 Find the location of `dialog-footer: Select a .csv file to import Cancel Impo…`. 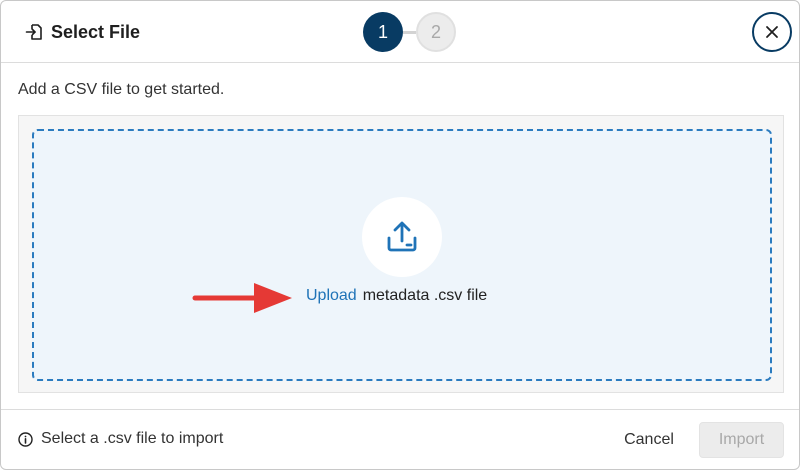

dialog-footer: Select a .csv file to import Cancel Impo… is located at coordinates (400, 439).